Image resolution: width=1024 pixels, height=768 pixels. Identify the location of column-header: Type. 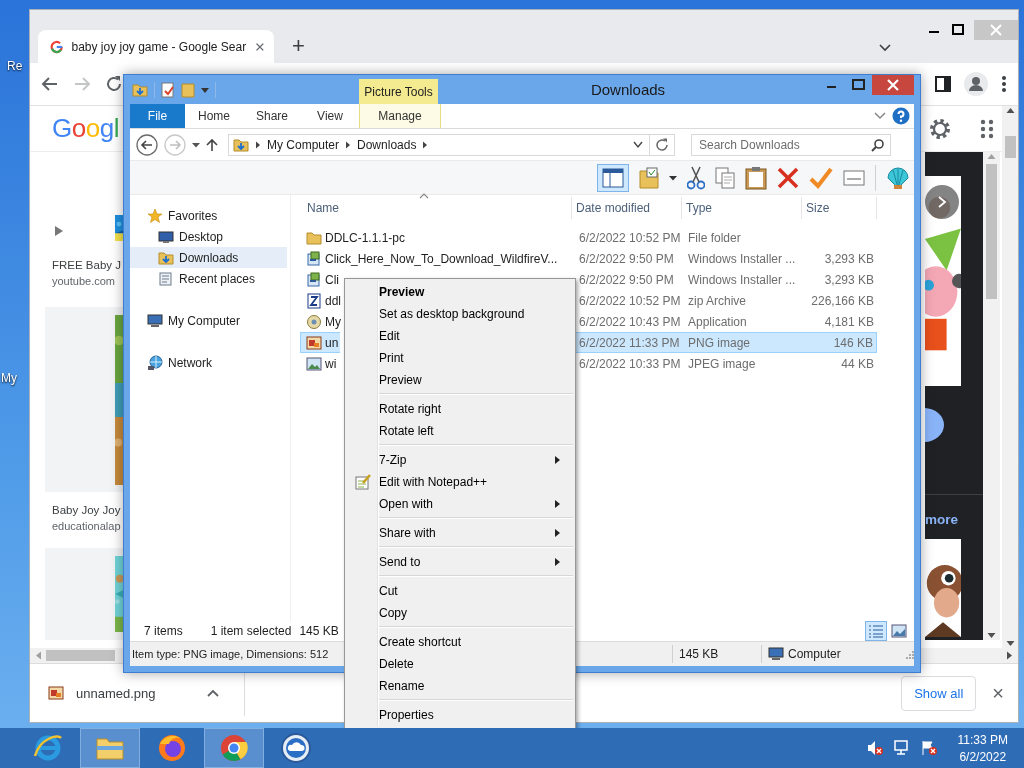
(742, 208).